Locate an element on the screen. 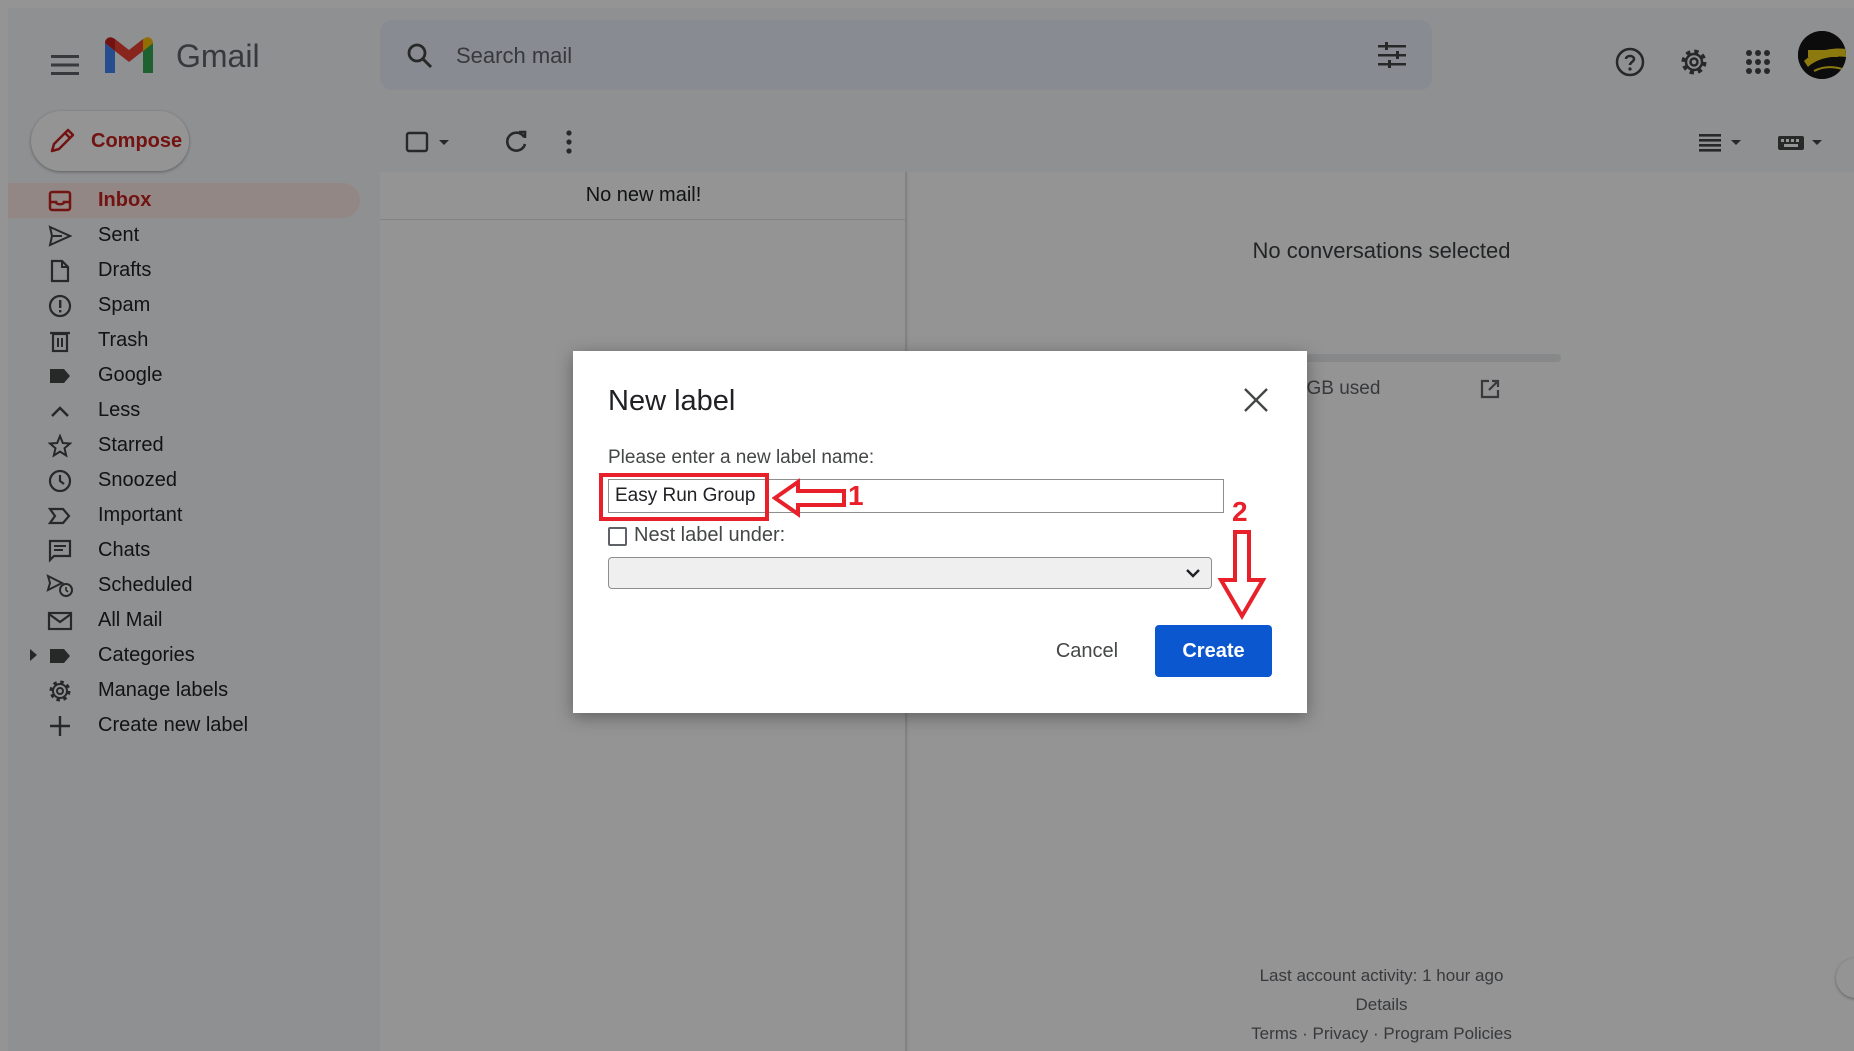 The image size is (1854, 1051). chevron-down-icon is located at coordinates (1193, 573).